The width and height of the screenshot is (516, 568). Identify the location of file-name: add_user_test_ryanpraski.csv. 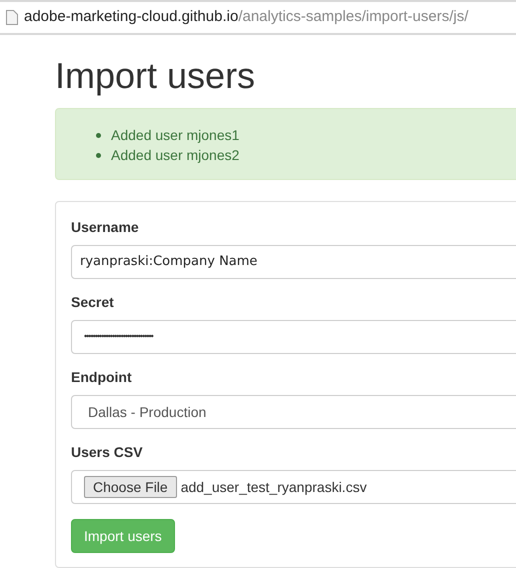
(273, 487).